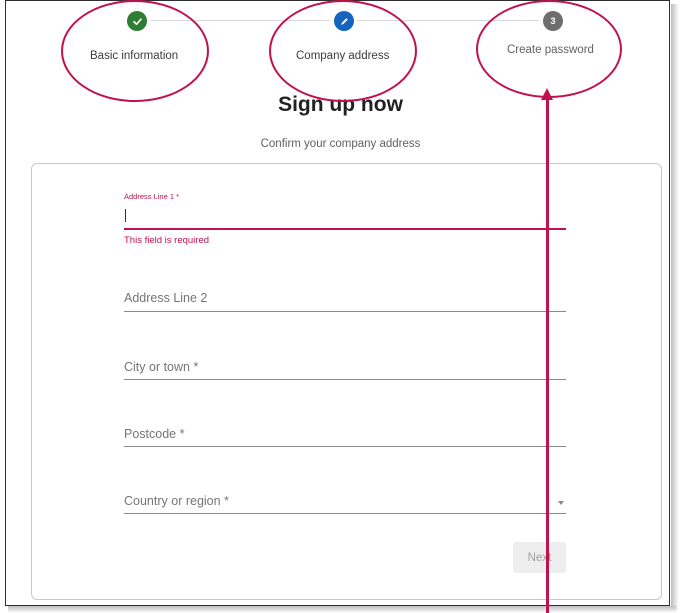  Describe the element at coordinates (340, 144) in the screenshot. I see `page-subtitle: Confirm your company address` at that location.